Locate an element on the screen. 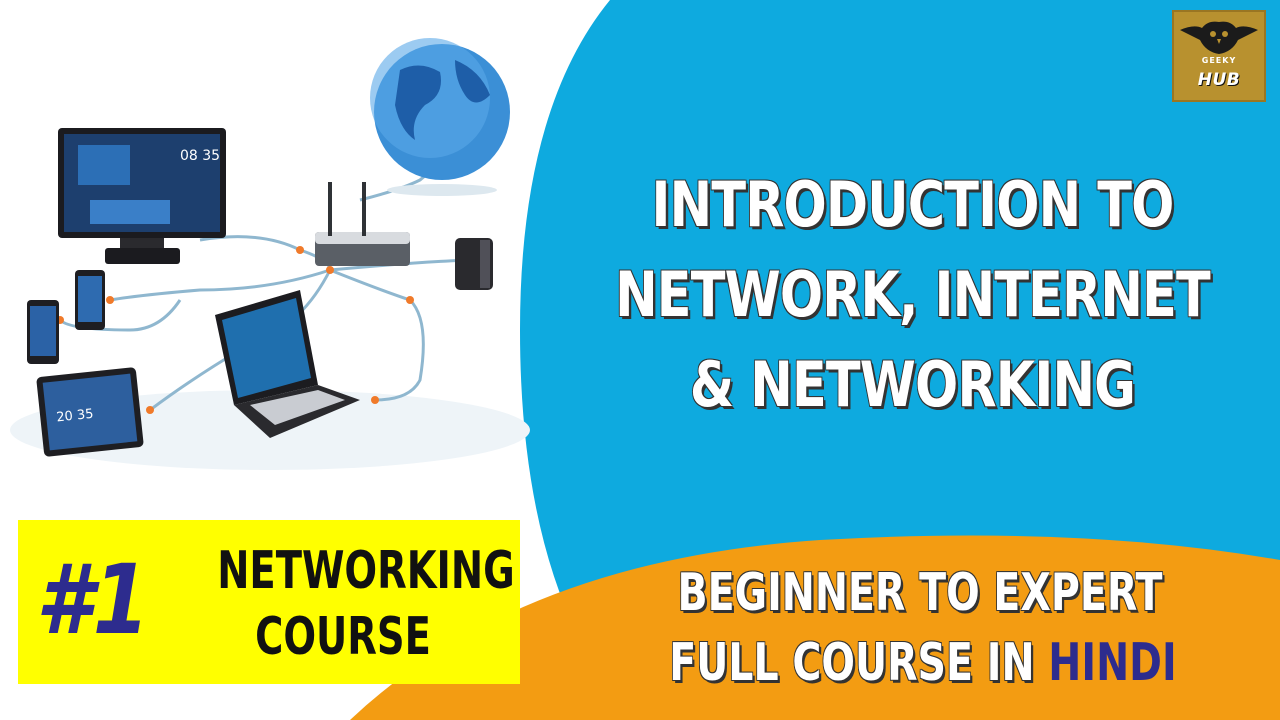 Image resolution: width=1280 pixels, height=720 pixels. subtitle-line-2: FULL COURSE IN HINDI is located at coordinates (922, 663).